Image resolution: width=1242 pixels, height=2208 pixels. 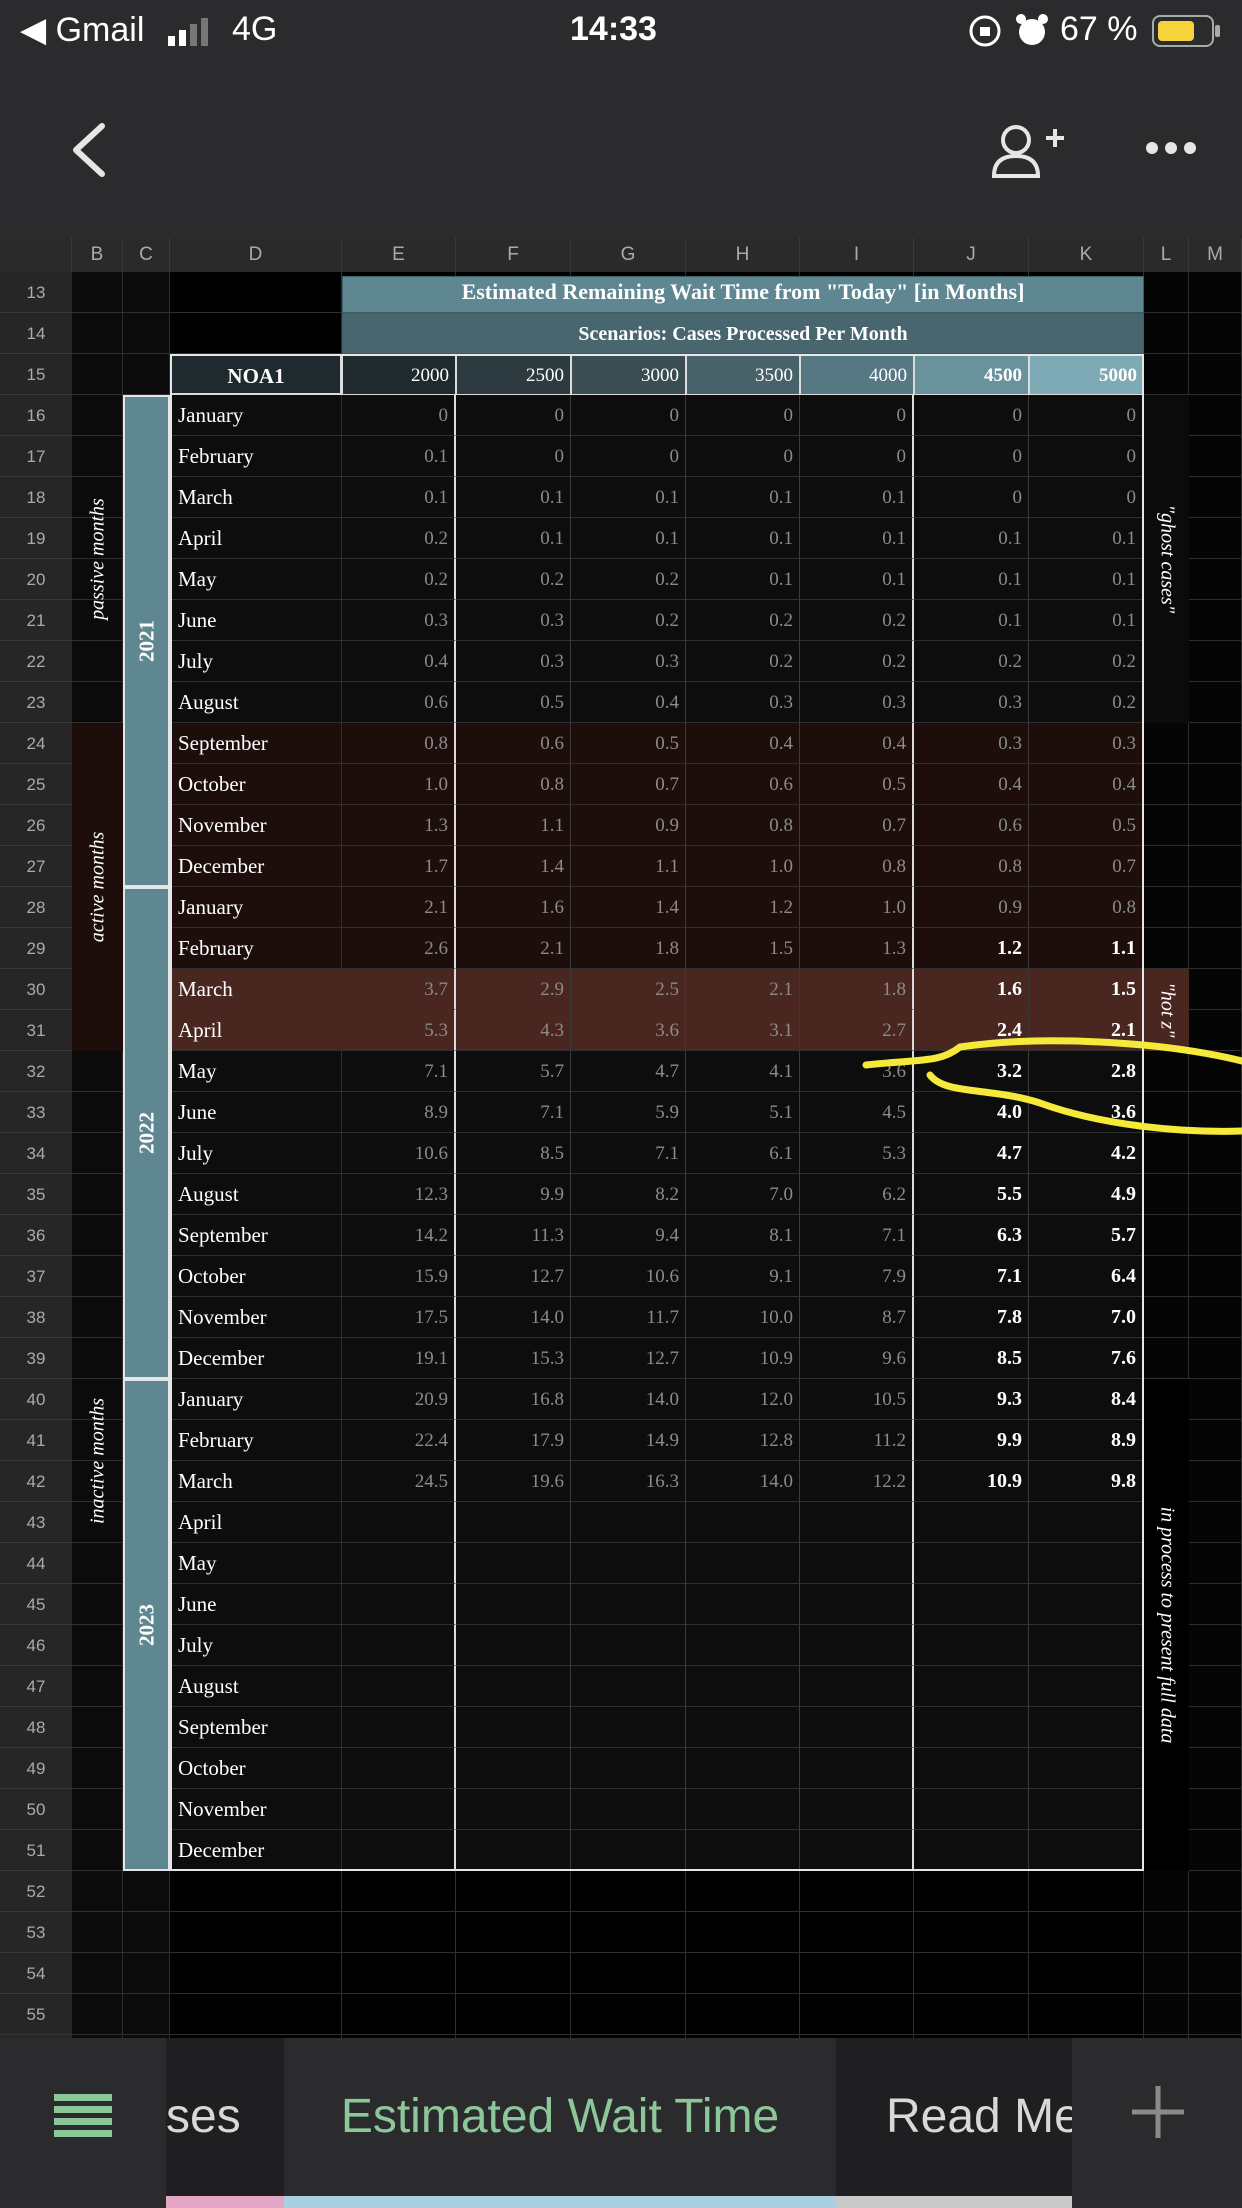 I want to click on scenario-header-2000: 2000, so click(x=399, y=374).